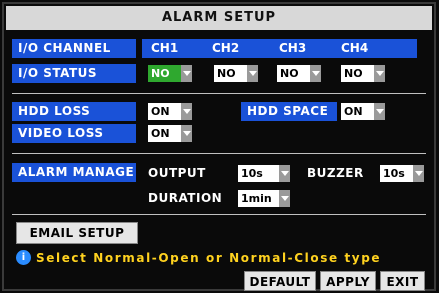  I want to click on hdd-space-label: HDD SPACE, so click(289, 111).